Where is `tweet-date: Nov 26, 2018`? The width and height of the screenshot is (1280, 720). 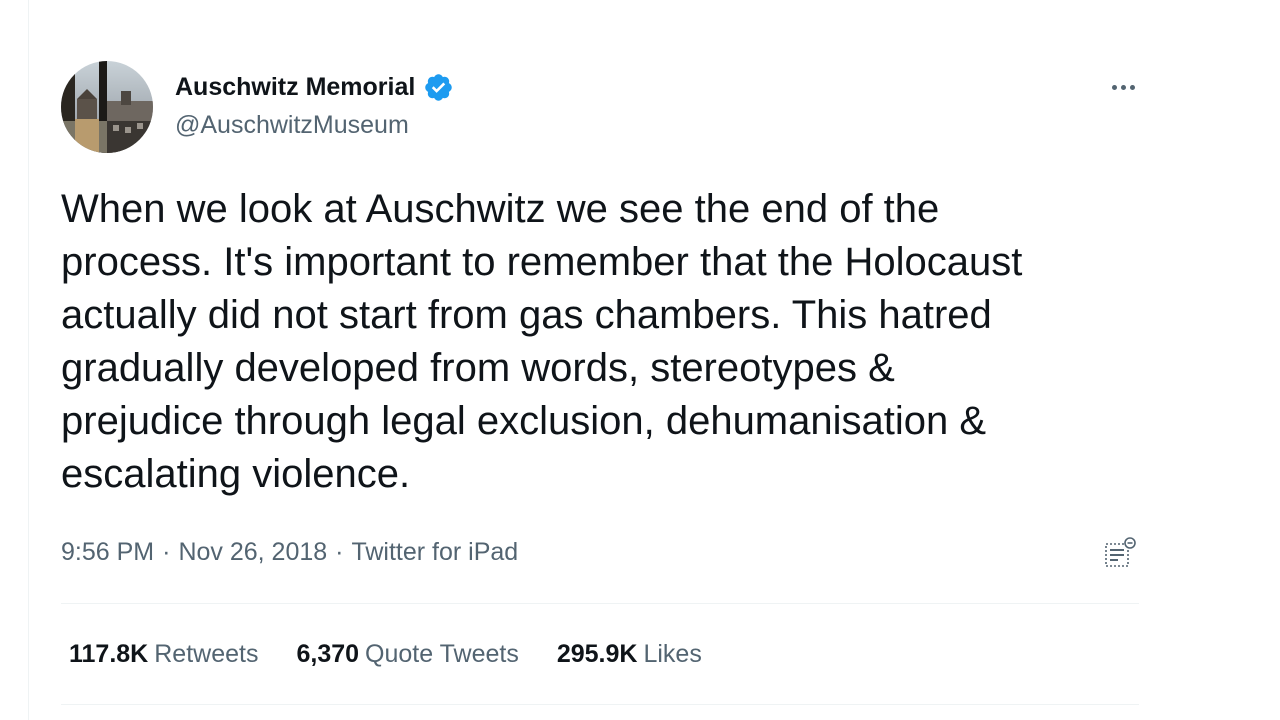
tweet-date: Nov 26, 2018 is located at coordinates (252, 552).